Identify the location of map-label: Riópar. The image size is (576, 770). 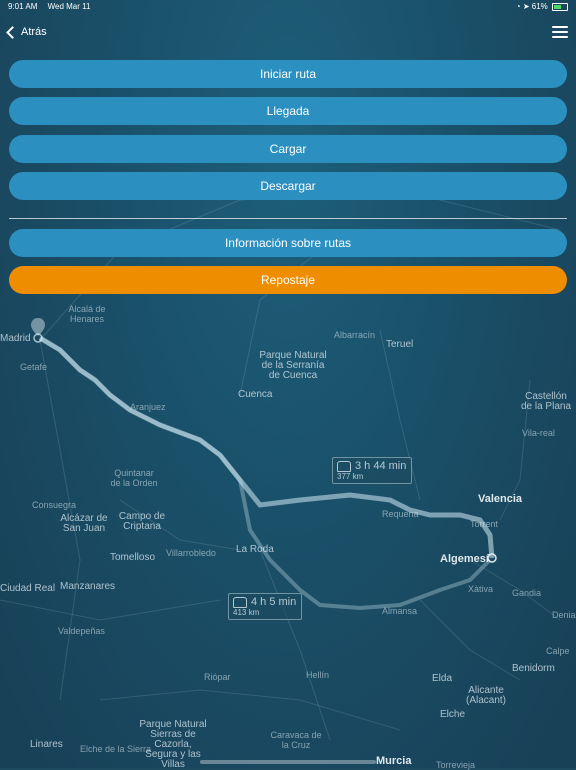
(217, 677).